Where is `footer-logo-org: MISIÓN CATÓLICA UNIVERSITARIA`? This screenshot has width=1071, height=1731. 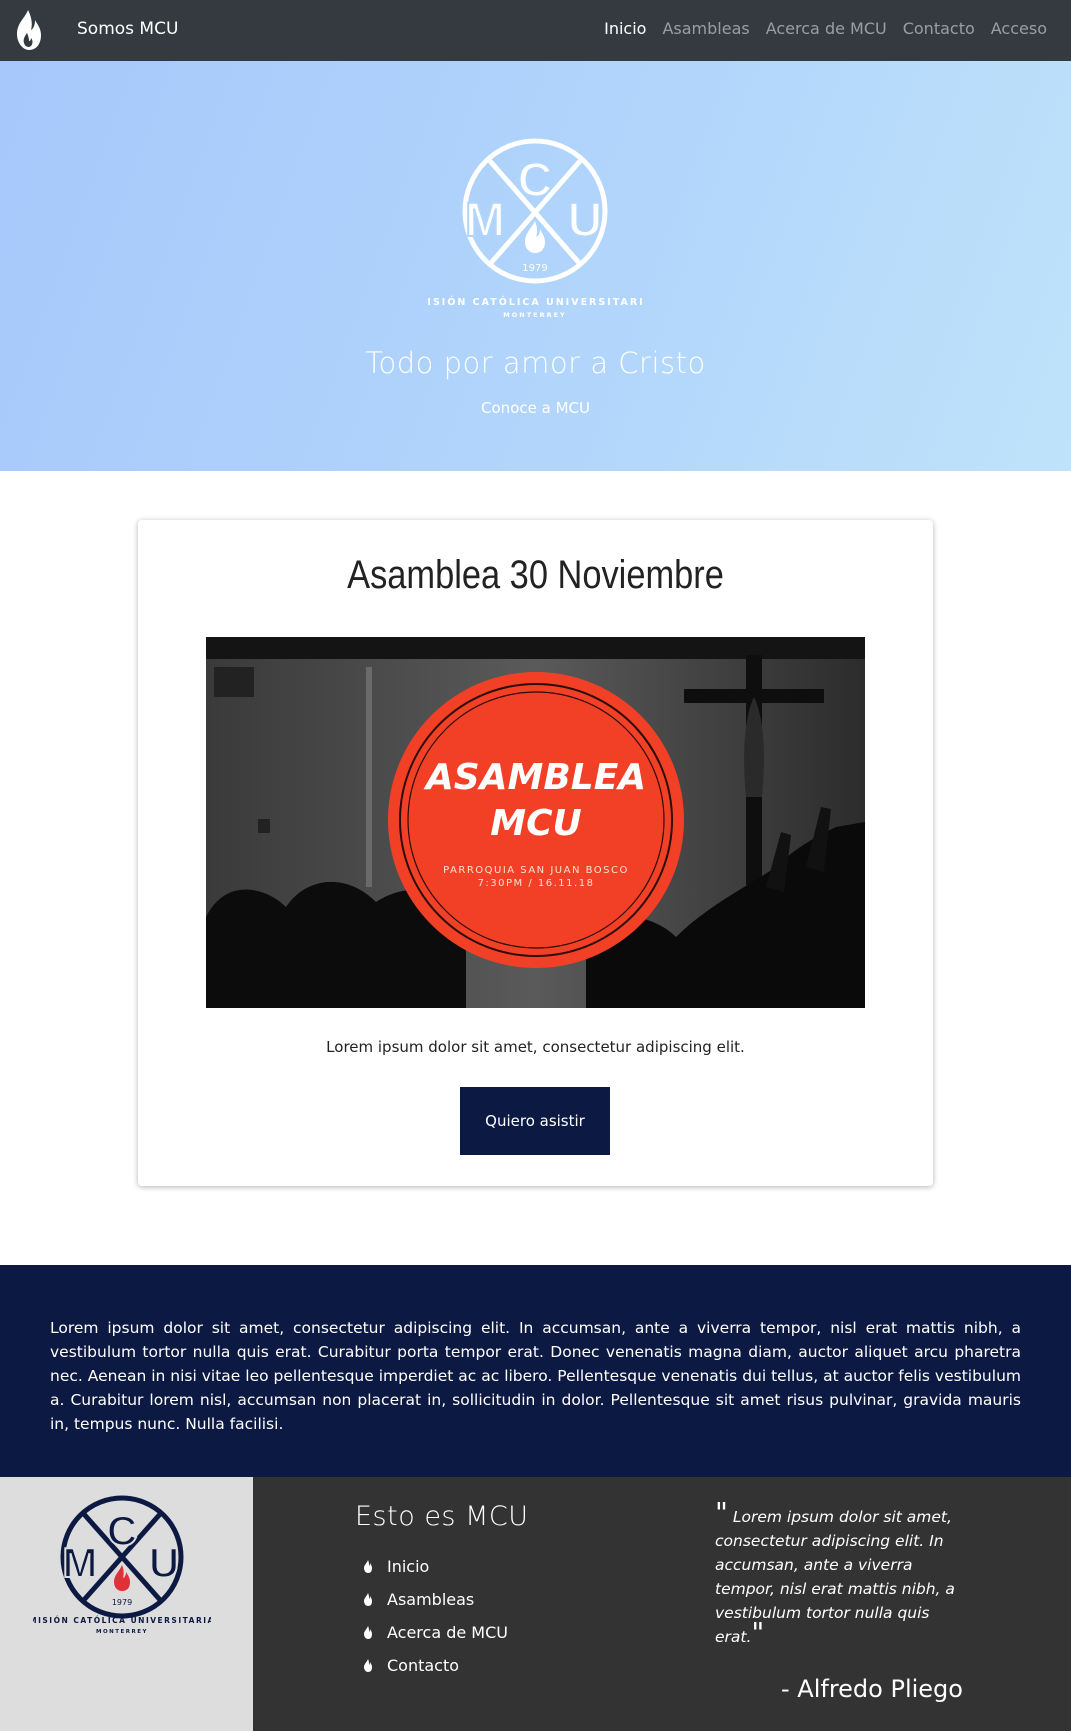
footer-logo-org: MISIÓN CATÓLICA UNIVERSITARIA is located at coordinates (122, 1620).